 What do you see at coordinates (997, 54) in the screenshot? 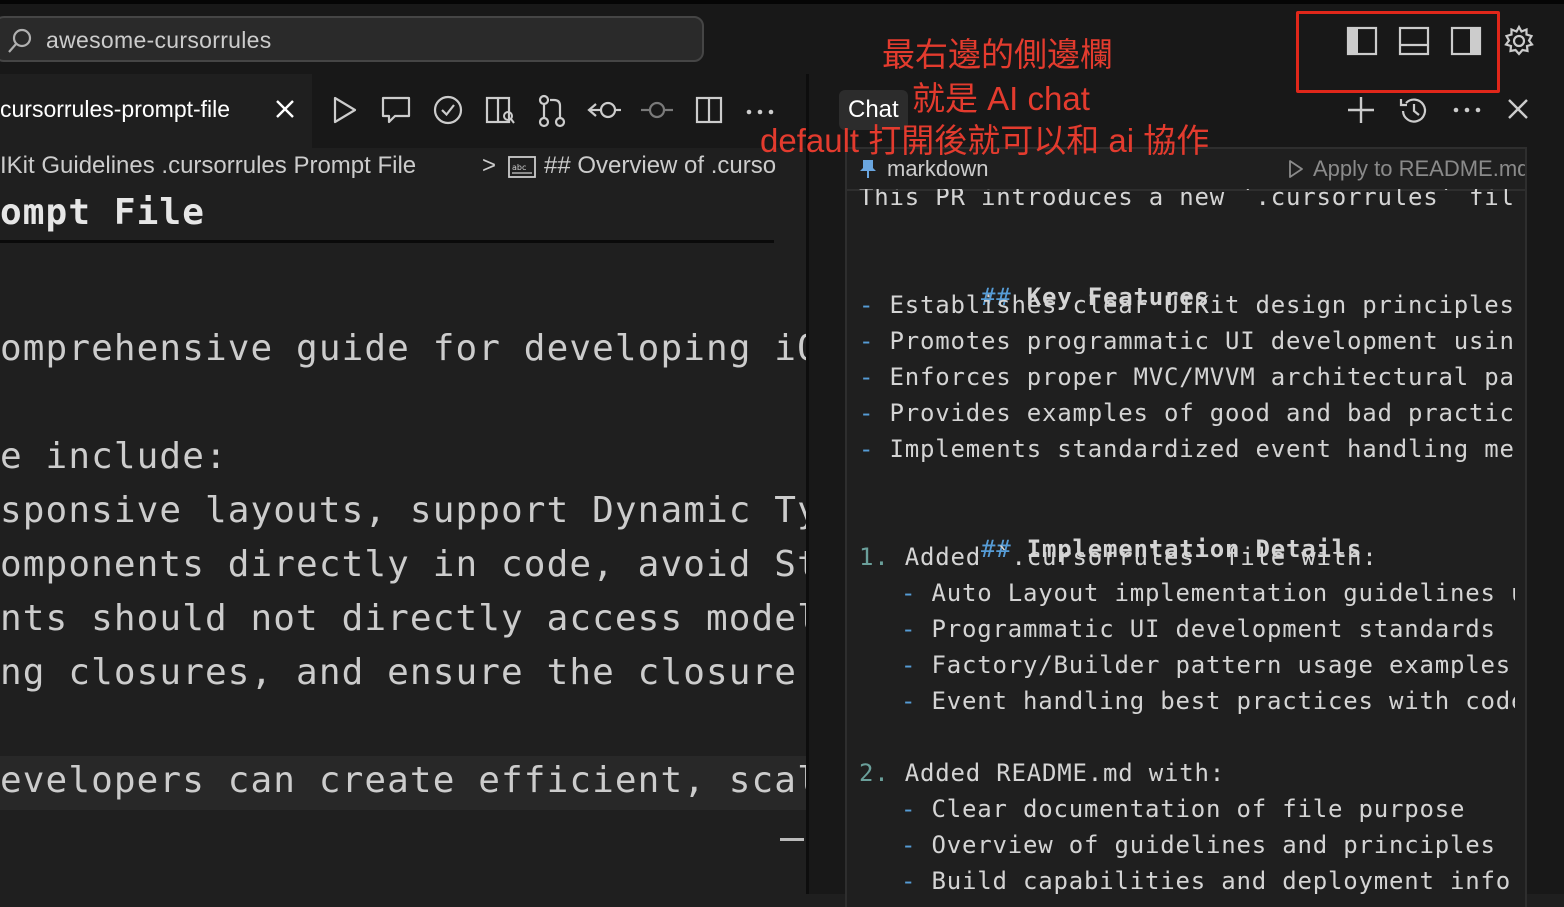
I see `annotation-line-1: 最右邊的側邊欄` at bounding box center [997, 54].